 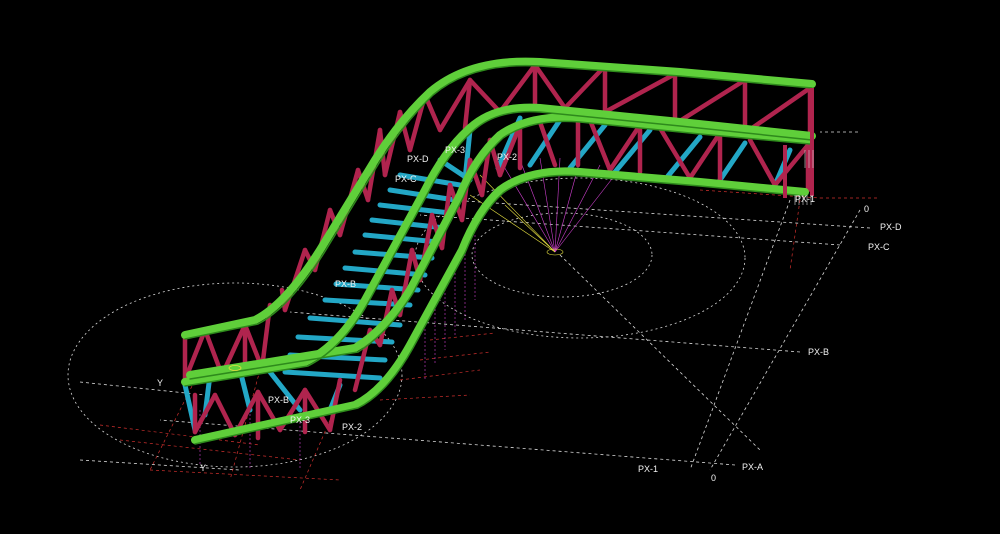 What do you see at coordinates (418, 159) in the screenshot?
I see `label-px-d-upper: PX-D` at bounding box center [418, 159].